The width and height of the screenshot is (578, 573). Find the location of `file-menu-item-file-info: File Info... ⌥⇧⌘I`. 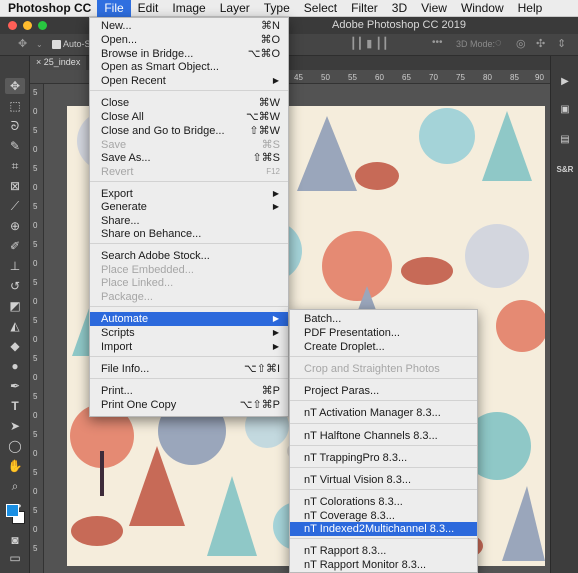

file-menu-item-file-info: File Info... ⌥⇧⌘I is located at coordinates (189, 369).